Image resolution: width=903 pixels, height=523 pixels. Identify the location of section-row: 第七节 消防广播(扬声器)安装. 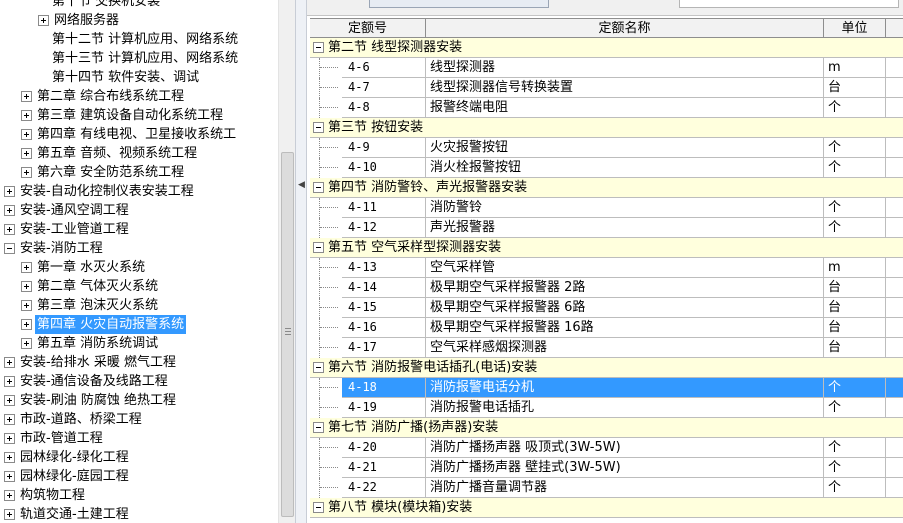
(606, 428).